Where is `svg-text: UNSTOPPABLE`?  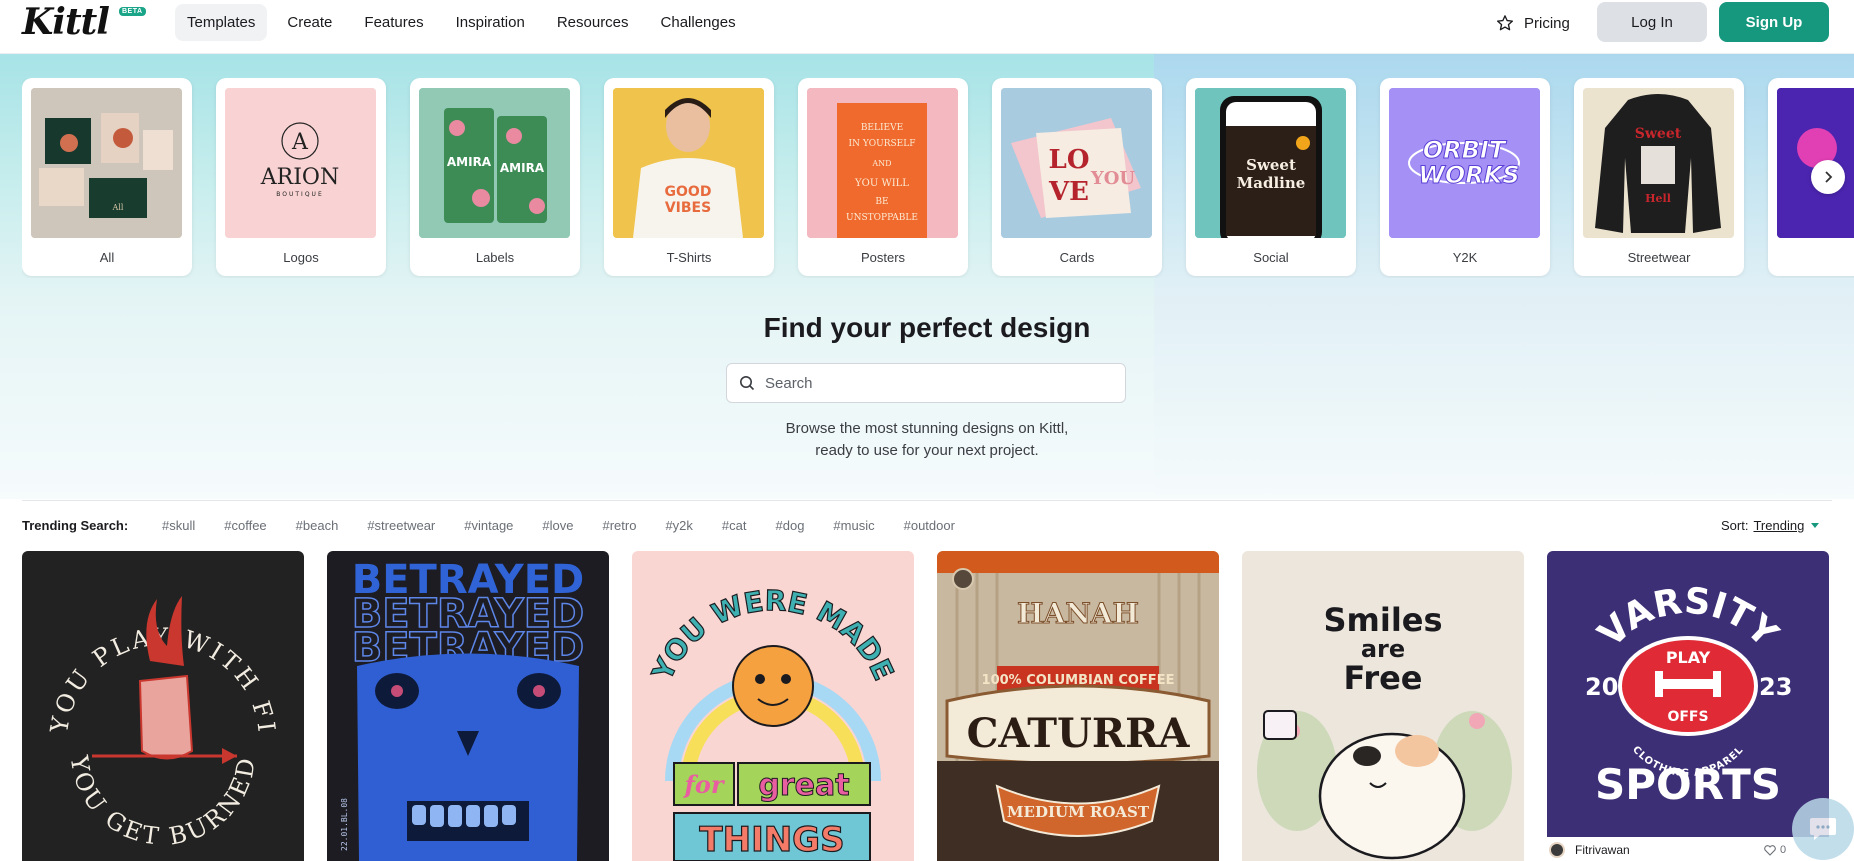
svg-text: UNSTOPPABLE is located at coordinates (882, 218).